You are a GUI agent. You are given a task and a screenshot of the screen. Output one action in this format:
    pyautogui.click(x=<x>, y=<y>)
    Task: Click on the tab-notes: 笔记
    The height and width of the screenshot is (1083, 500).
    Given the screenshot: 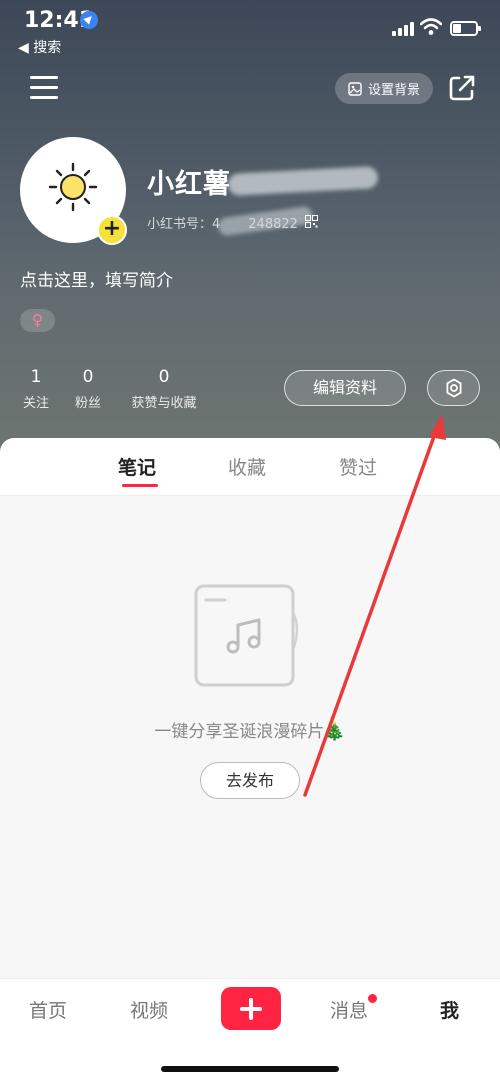 What is the action you would take?
    pyautogui.click(x=137, y=466)
    